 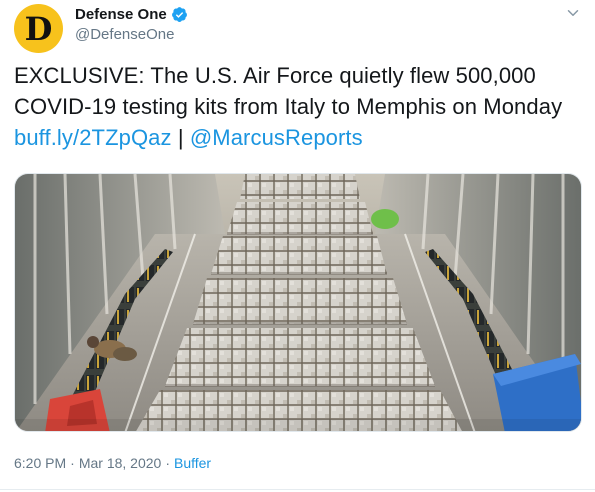 I want to click on tweet-time: 6:20 PM, so click(x=40, y=463).